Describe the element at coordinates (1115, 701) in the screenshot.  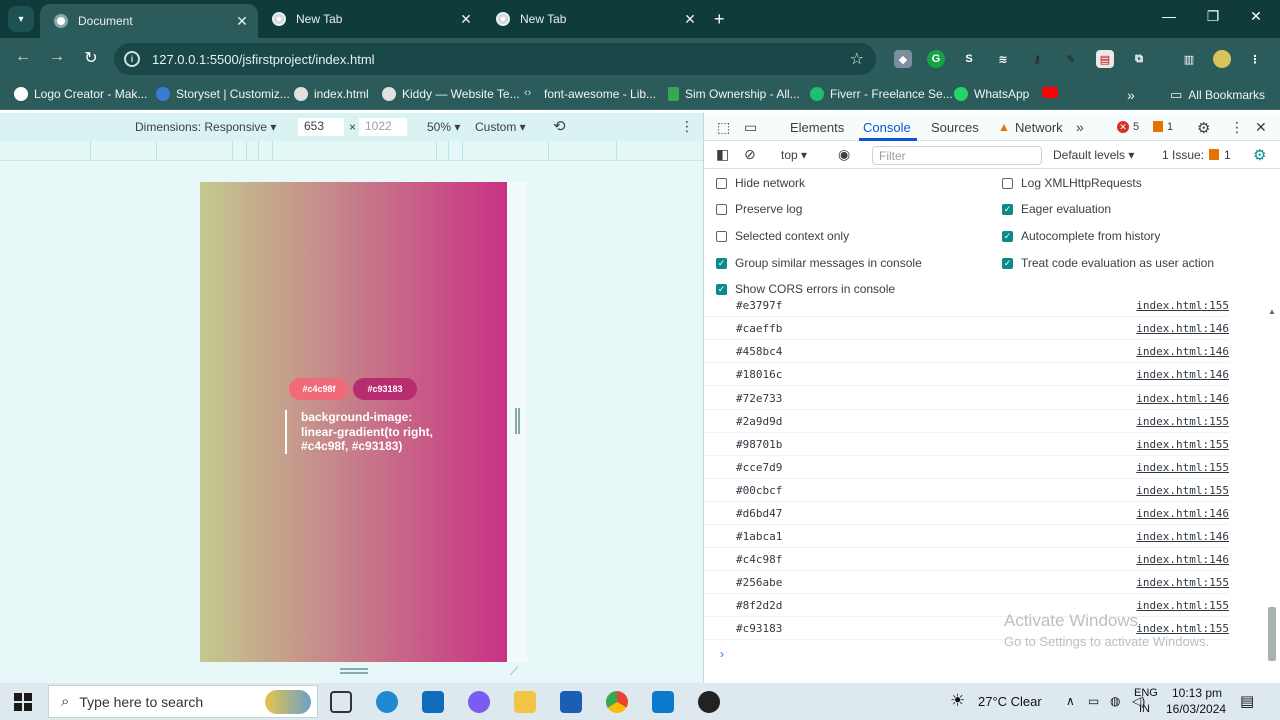
I see `network-globe-icon: ◍` at that location.